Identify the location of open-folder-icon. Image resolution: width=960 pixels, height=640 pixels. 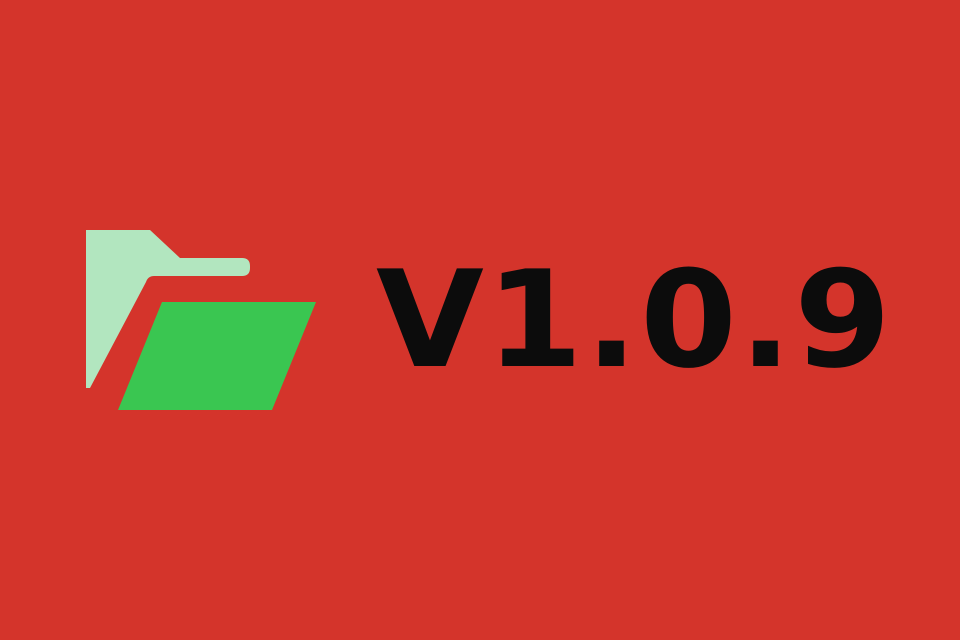
(201, 320).